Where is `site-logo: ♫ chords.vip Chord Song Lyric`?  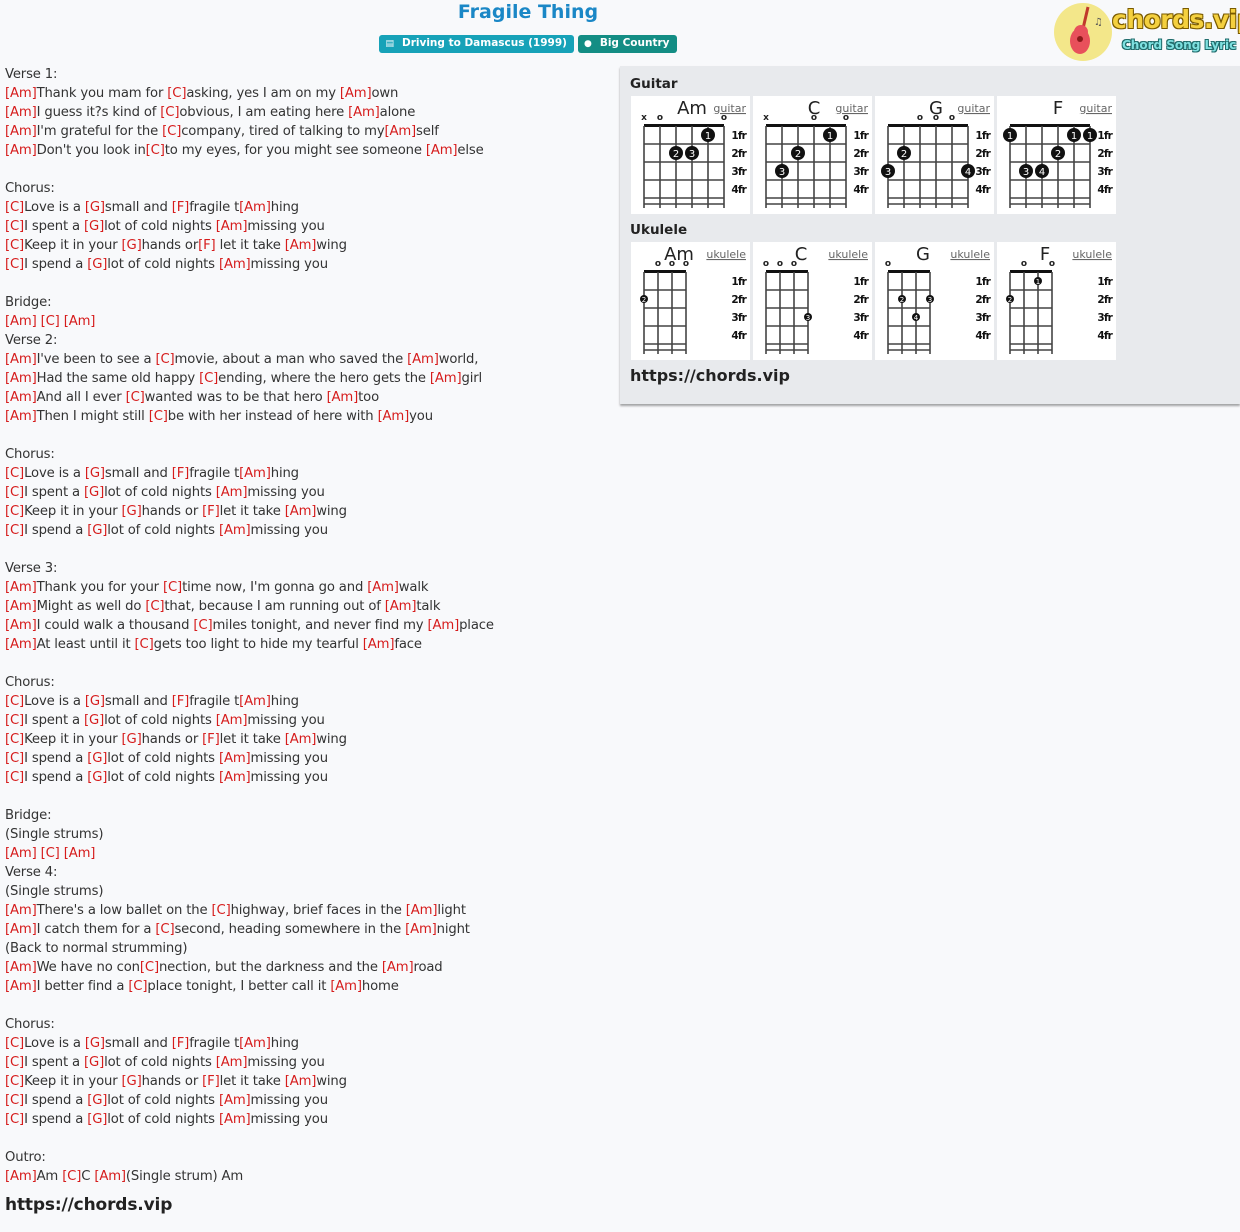 site-logo: ♫ chords.vip Chord Song Lyric is located at coordinates (1147, 33).